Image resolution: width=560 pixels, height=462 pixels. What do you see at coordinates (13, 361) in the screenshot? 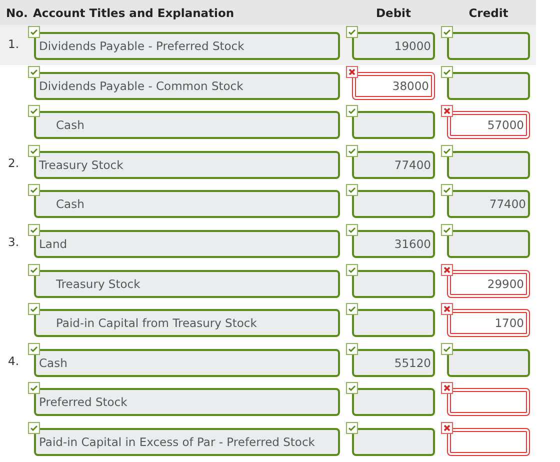
I see `entry-number: 4.` at bounding box center [13, 361].